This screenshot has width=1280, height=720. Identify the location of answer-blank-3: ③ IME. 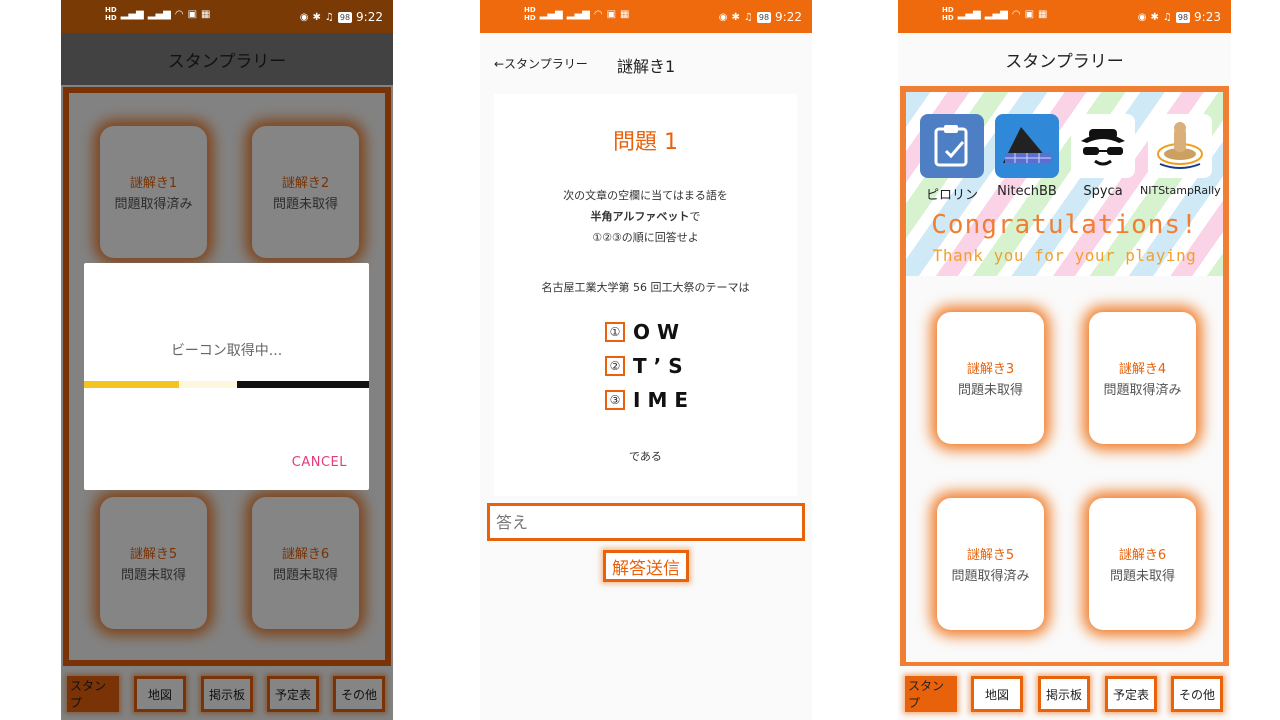
(650, 400).